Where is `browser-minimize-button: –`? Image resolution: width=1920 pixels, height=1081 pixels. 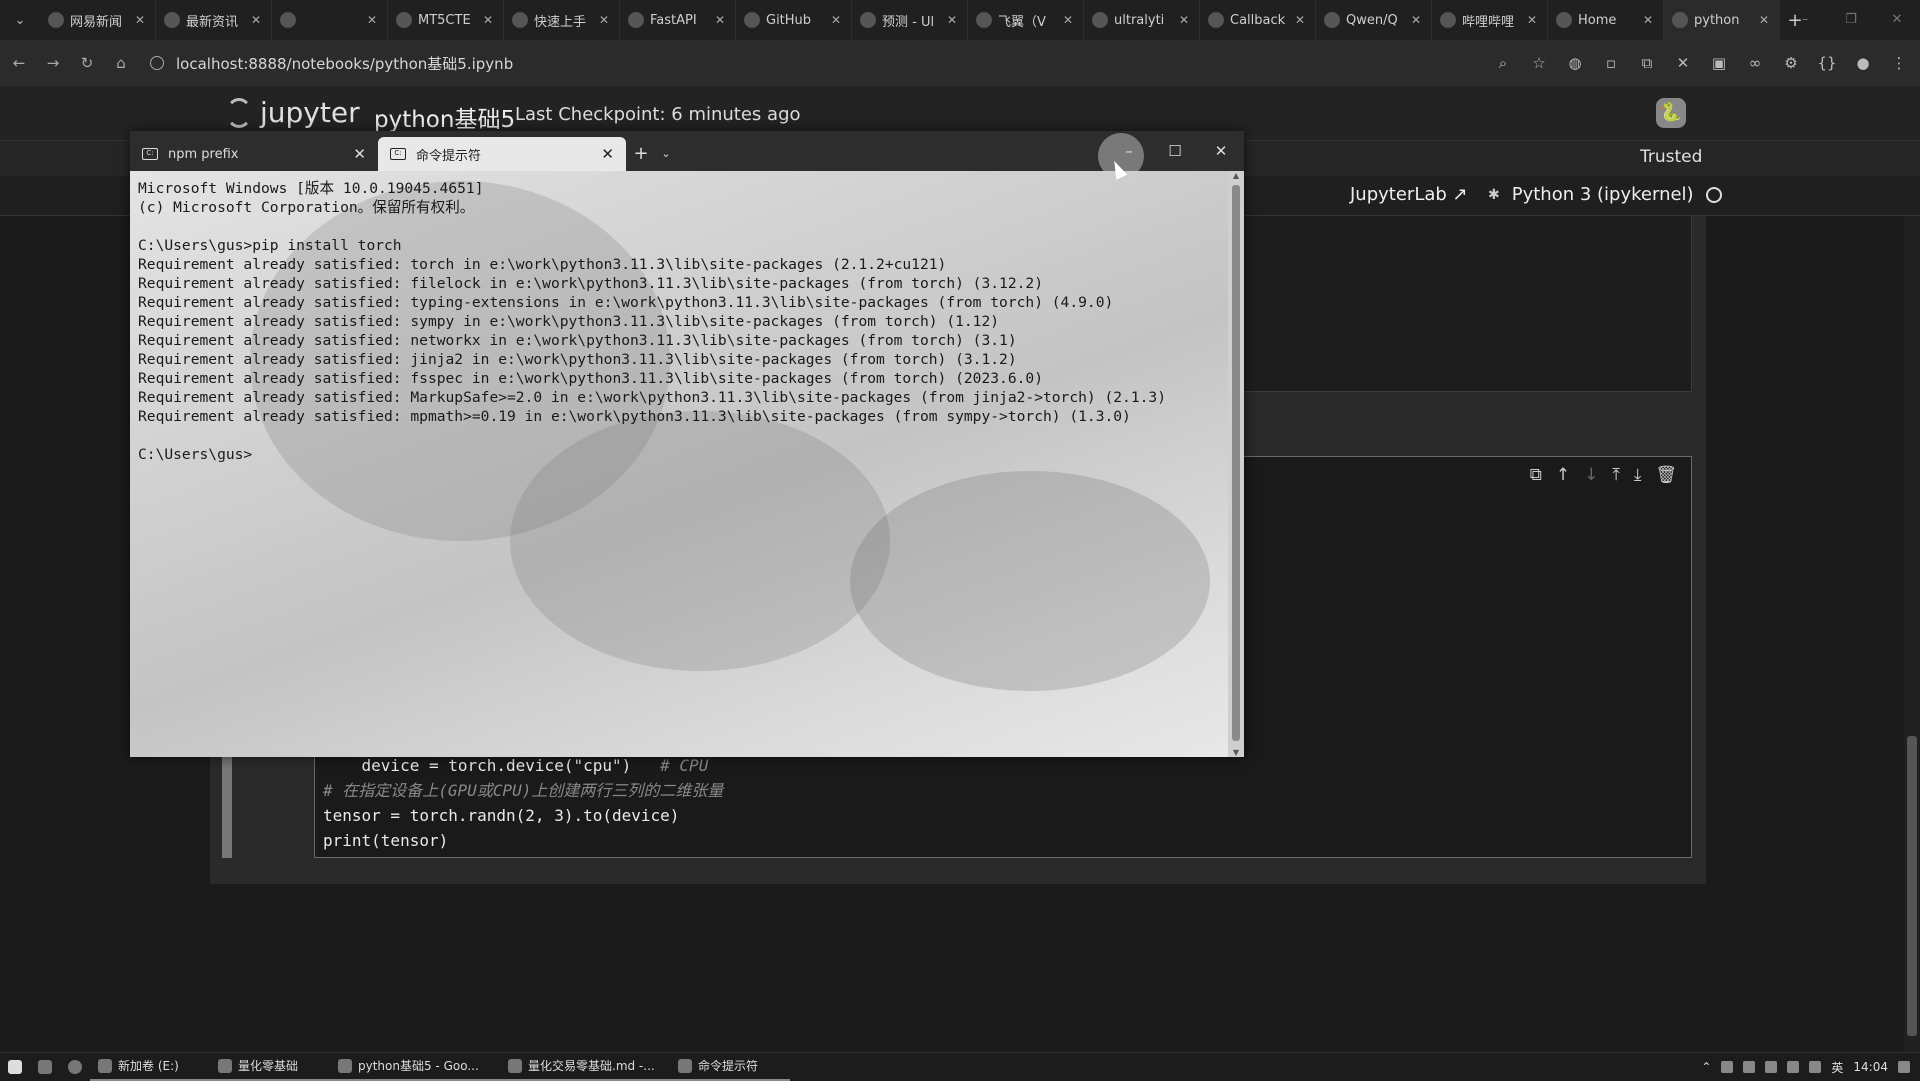
browser-minimize-button: – is located at coordinates (1805, 20).